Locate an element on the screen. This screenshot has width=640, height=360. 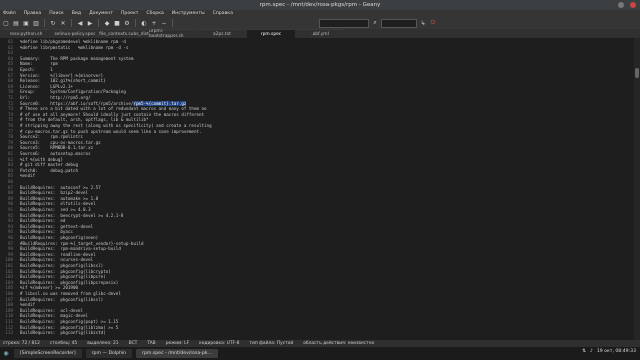
goto-line-icon: ↳ is located at coordinates (423, 23).